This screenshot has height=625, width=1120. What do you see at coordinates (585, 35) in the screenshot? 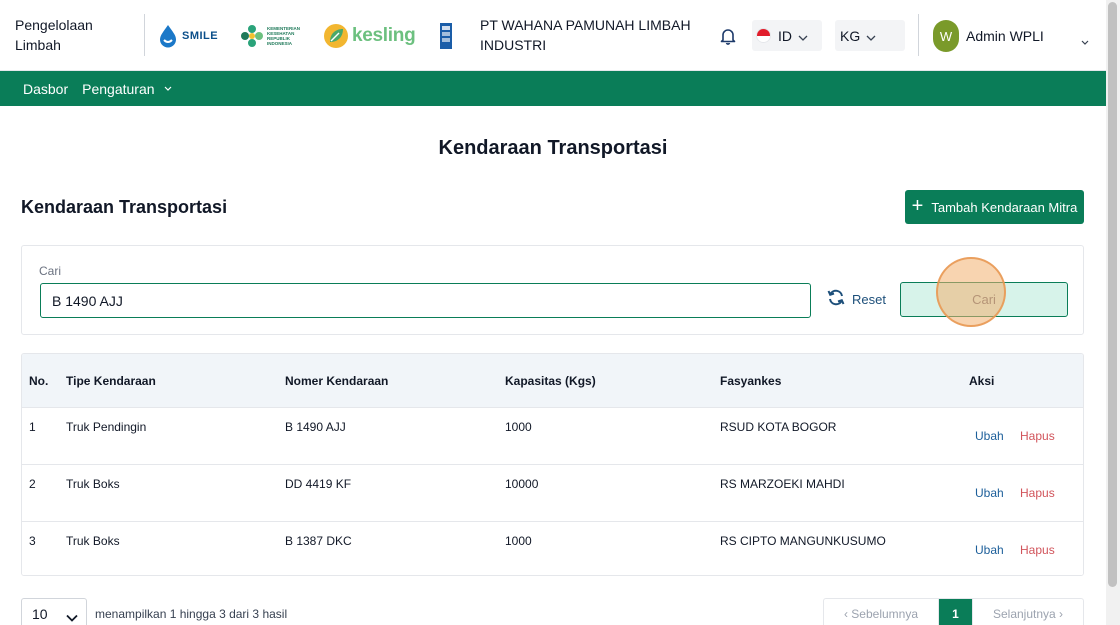
I see `company-name: PT WAHANA PAMUNAH LIMBAH INDUSTRI` at bounding box center [585, 35].